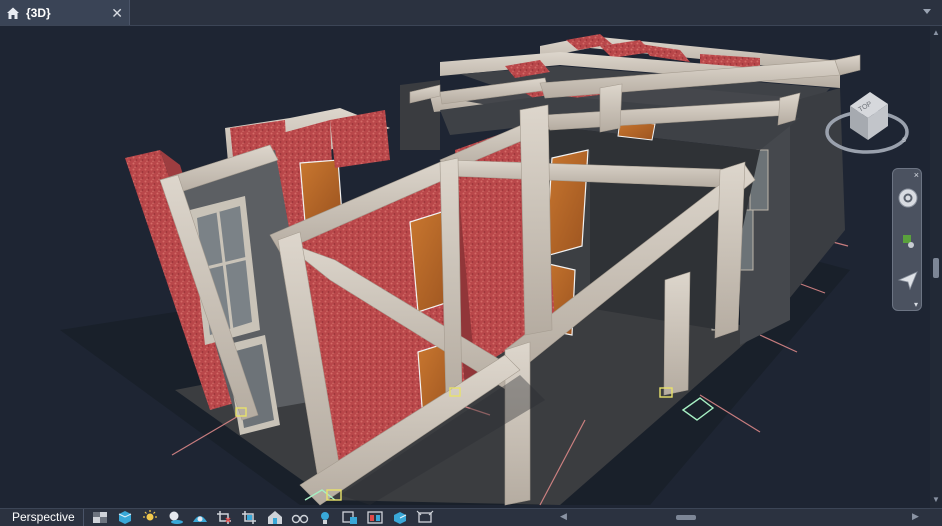 This screenshot has height=526, width=942. I want to click on show-crop-icon, so click(250, 517).